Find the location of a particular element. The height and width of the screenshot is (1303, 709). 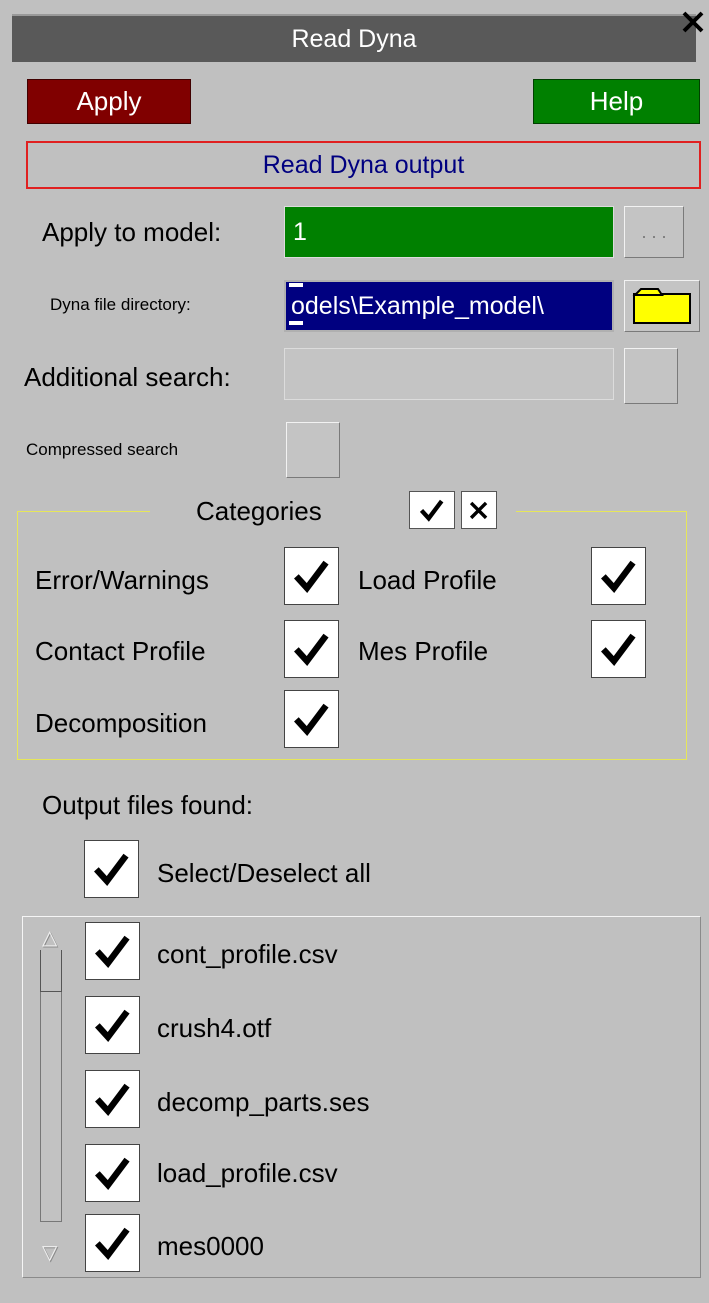

browse-folder-button is located at coordinates (662, 306).